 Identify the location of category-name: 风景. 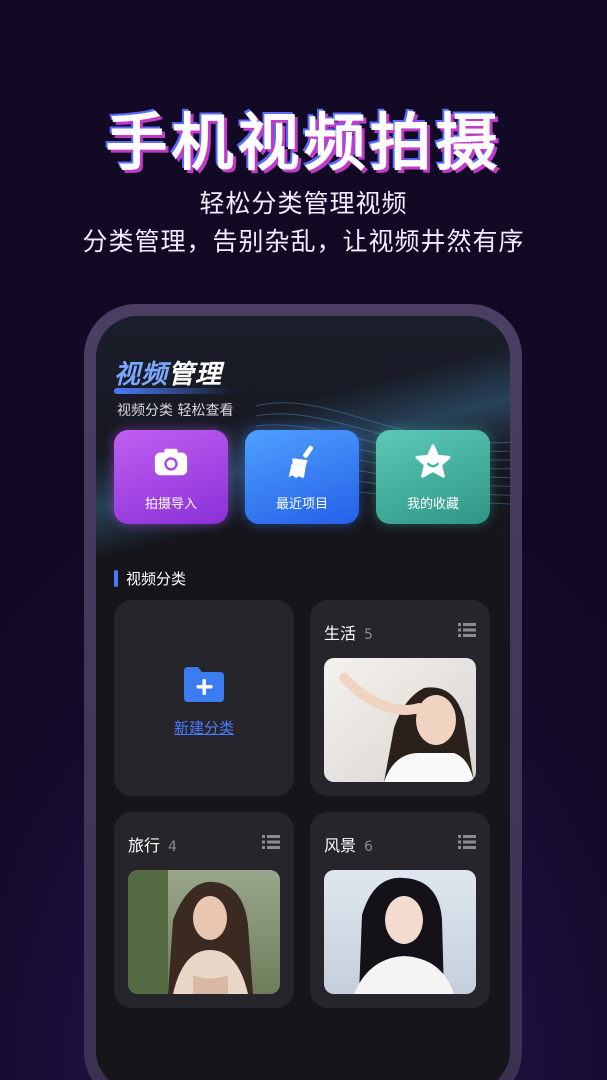
(340, 845).